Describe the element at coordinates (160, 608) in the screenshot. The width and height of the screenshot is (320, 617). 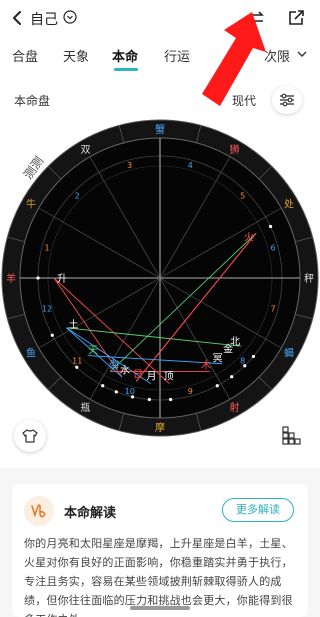
I see `home-indicator` at that location.